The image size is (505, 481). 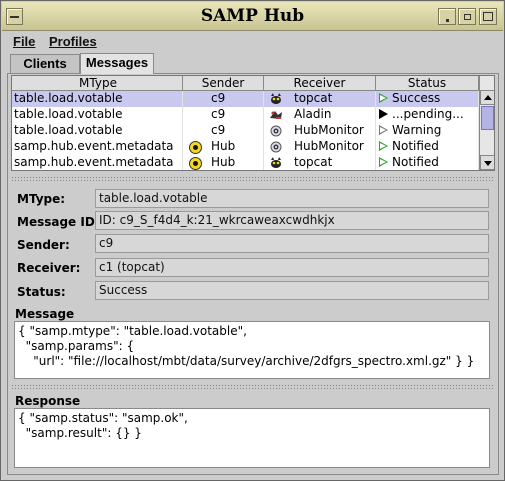 I want to click on menu-profiles-label: Profiles, so click(x=73, y=41).